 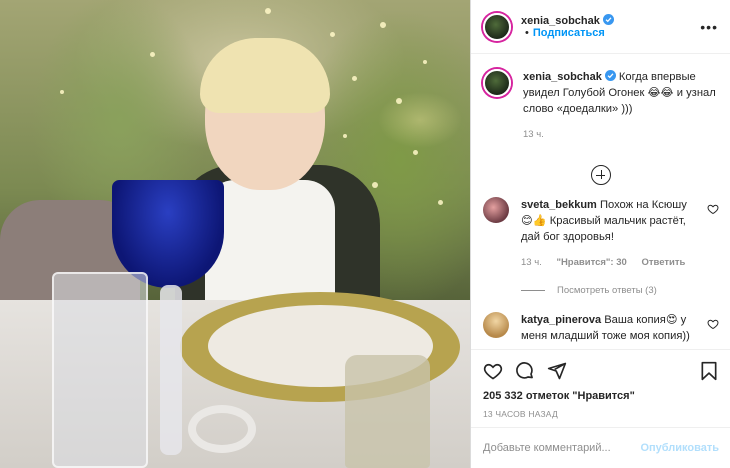 What do you see at coordinates (607, 290) in the screenshot?
I see `view-replies-label: Посмотреть ответы (3)` at bounding box center [607, 290].